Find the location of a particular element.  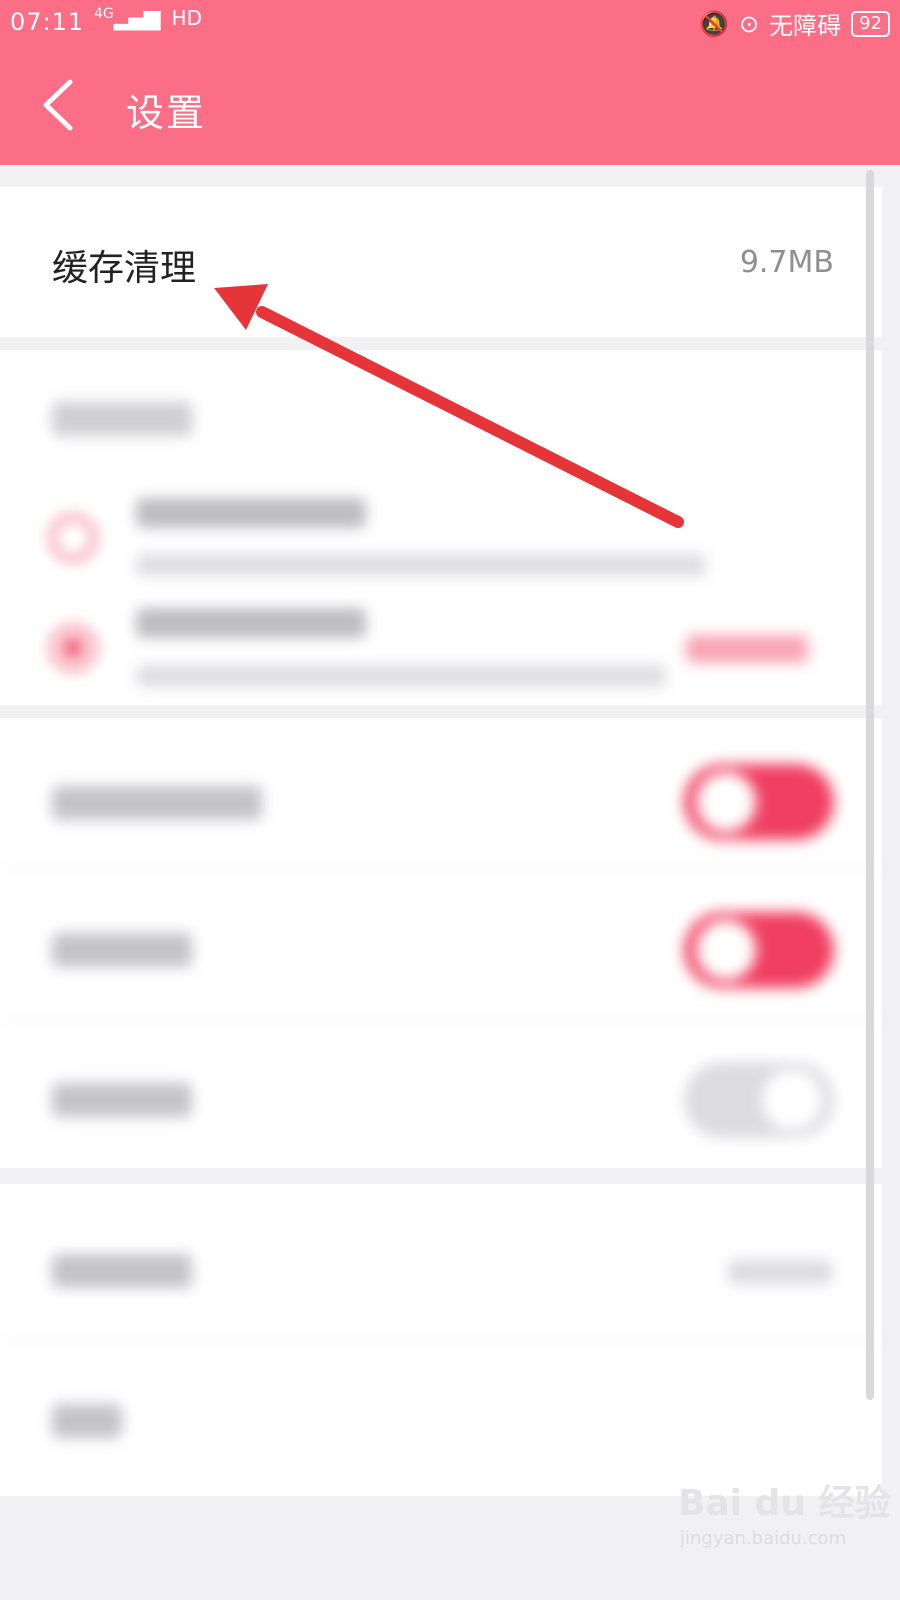

watermark-url: jingyan.baidu.com is located at coordinates (763, 1538).